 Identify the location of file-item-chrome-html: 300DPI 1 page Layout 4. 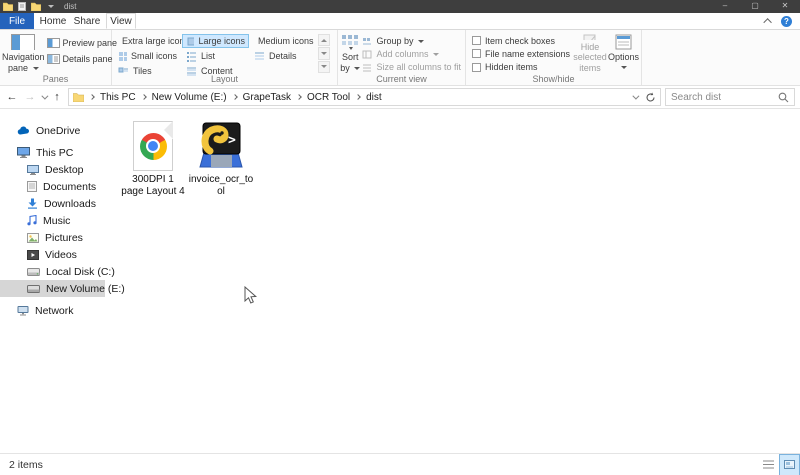
(153, 157).